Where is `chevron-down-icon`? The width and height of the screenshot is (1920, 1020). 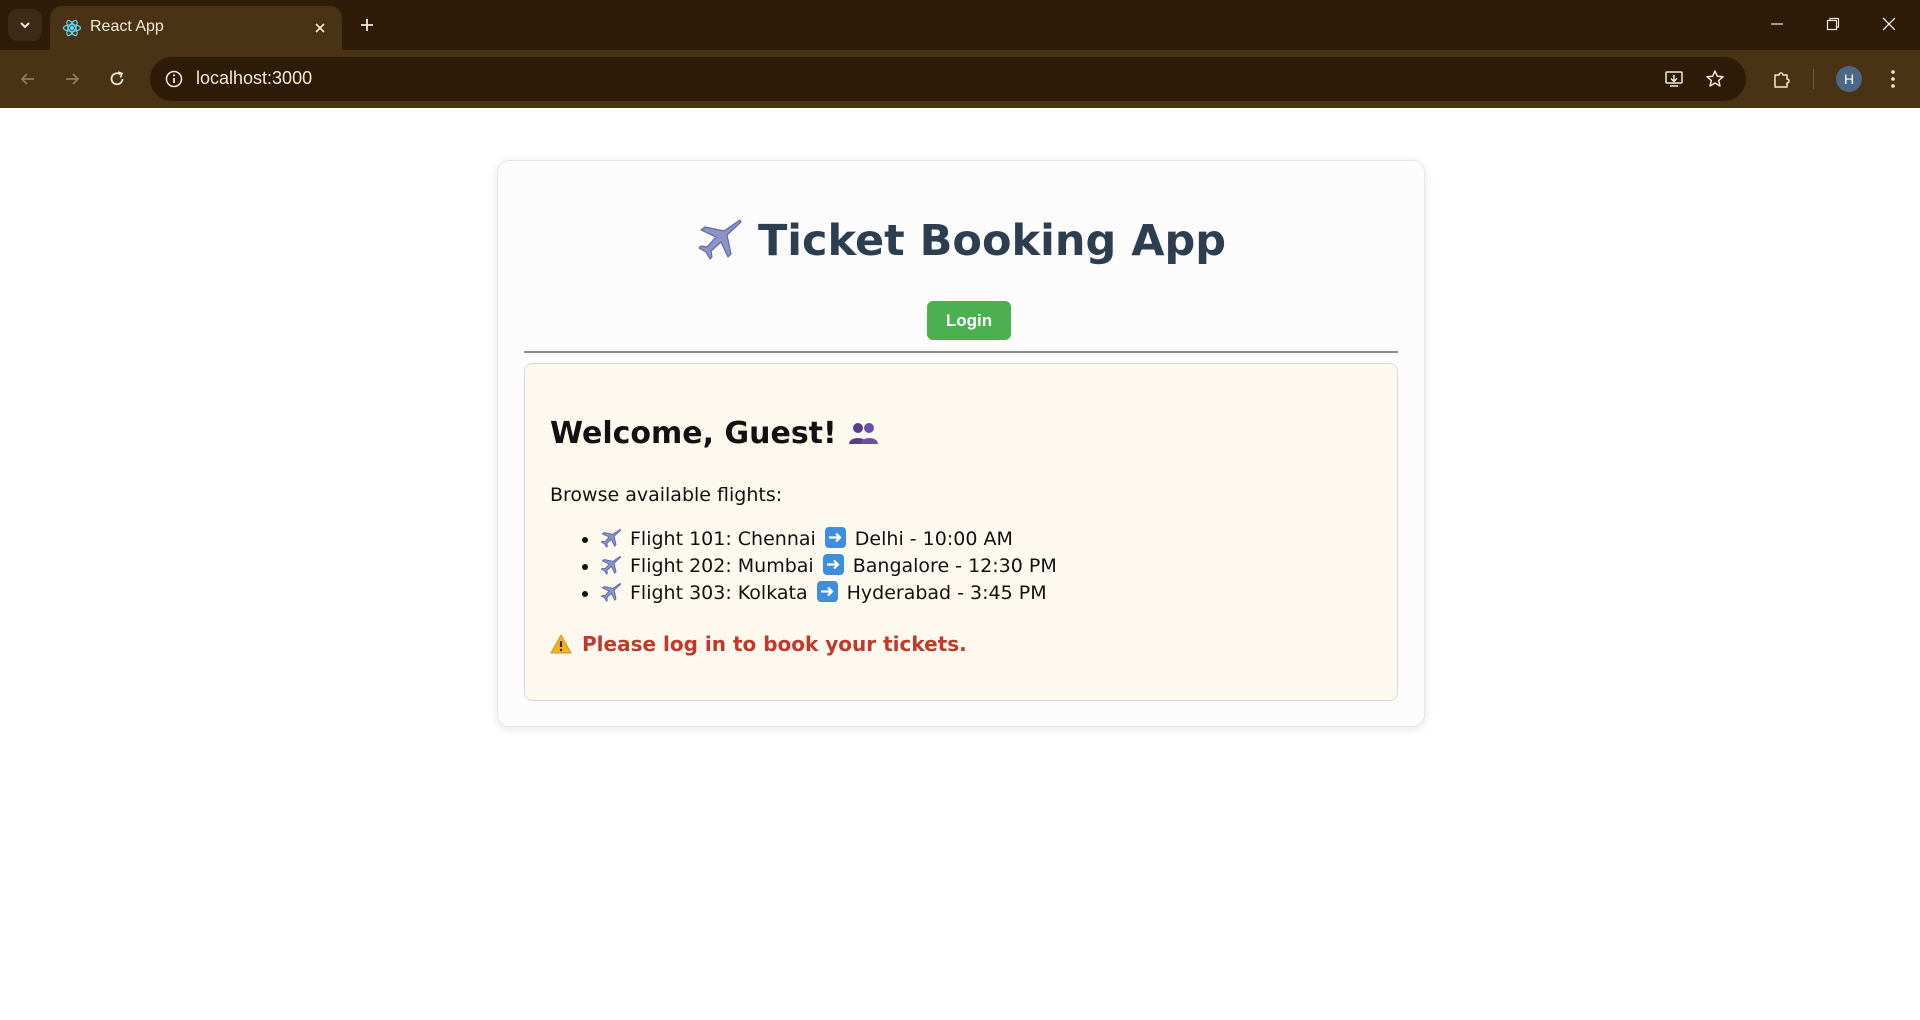 chevron-down-icon is located at coordinates (25, 25).